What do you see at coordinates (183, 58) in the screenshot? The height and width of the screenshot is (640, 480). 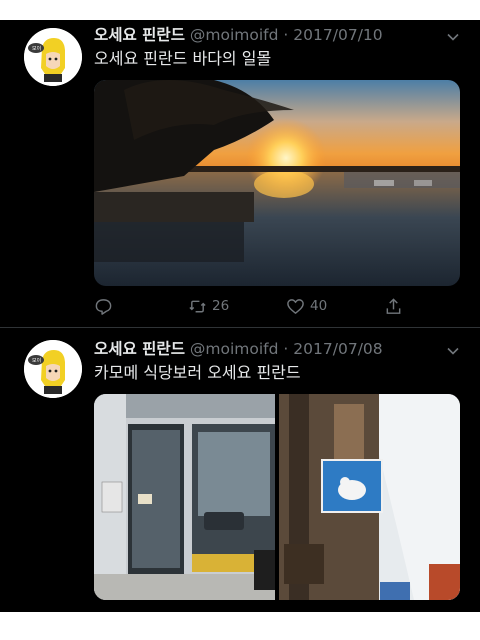 I see `tweet-text: 오세요 핀란드 바다의 일몰` at bounding box center [183, 58].